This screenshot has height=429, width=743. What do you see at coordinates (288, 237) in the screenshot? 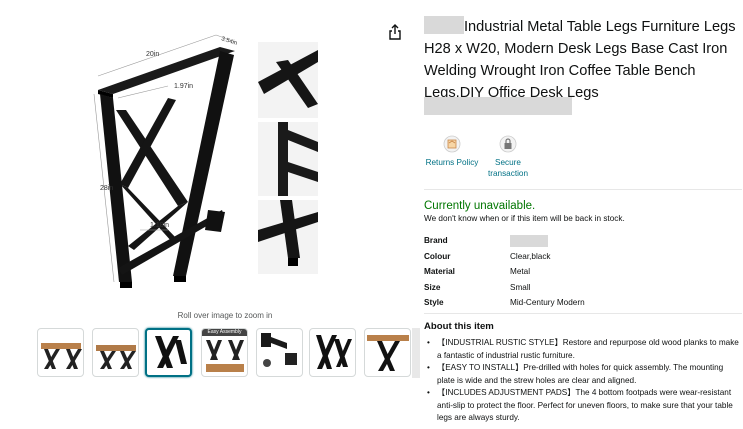
I see `detail-image-bottom` at bounding box center [288, 237].